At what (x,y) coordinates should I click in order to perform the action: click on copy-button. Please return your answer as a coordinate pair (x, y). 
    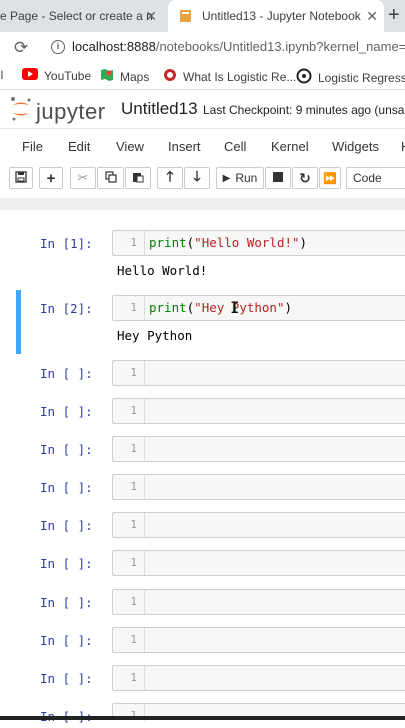
    Looking at the image, I should click on (110, 178).